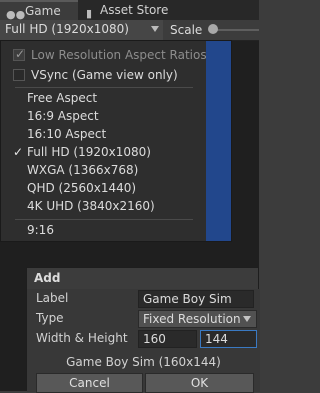 The image size is (320, 393). What do you see at coordinates (40, 230) in the screenshot?
I see `resolution-item-label: 9:16` at bounding box center [40, 230].